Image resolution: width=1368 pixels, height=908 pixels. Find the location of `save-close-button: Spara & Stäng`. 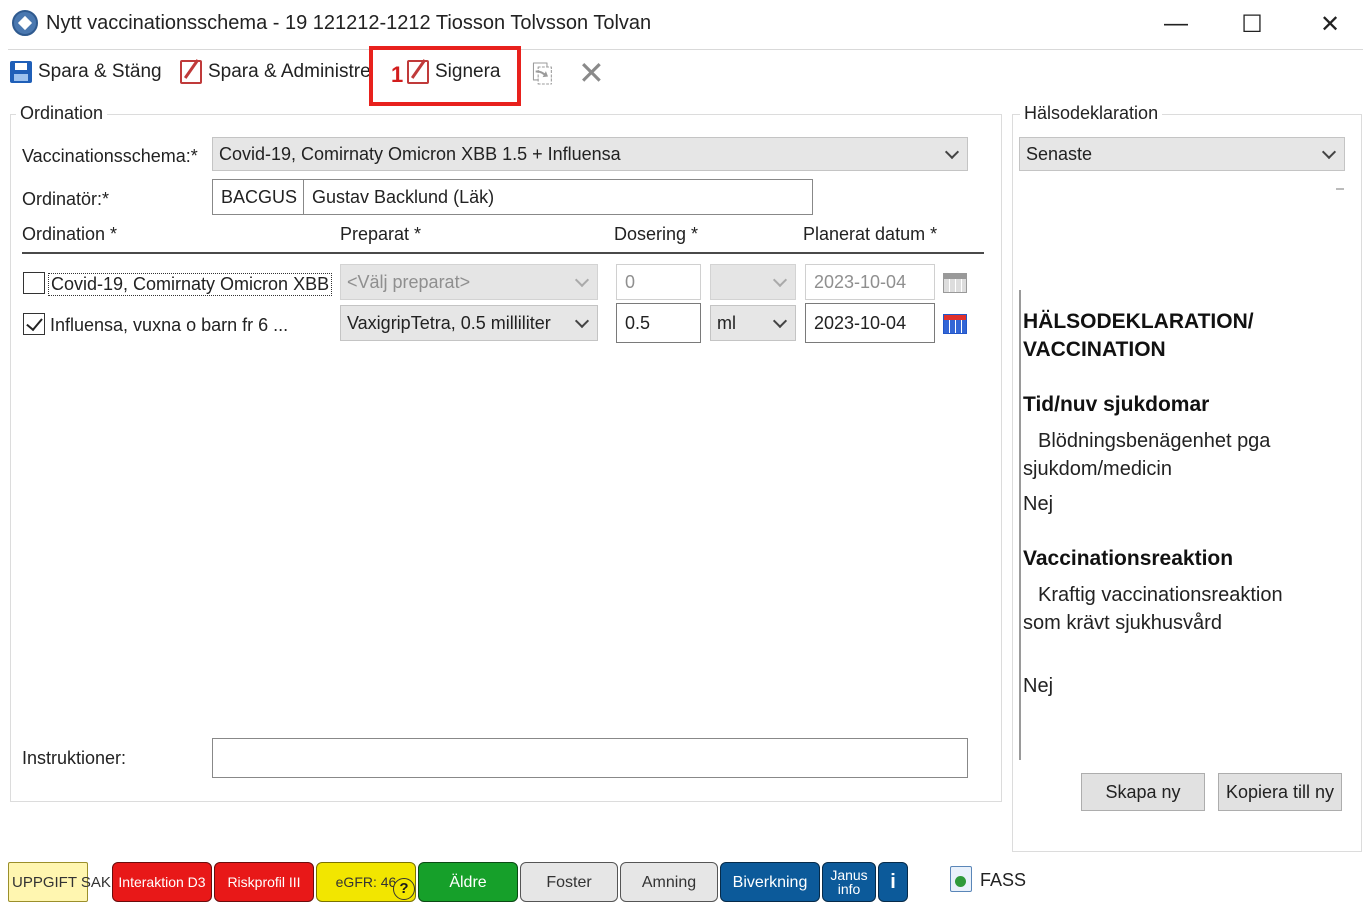

save-close-button: Spara & Stäng is located at coordinates (86, 72).